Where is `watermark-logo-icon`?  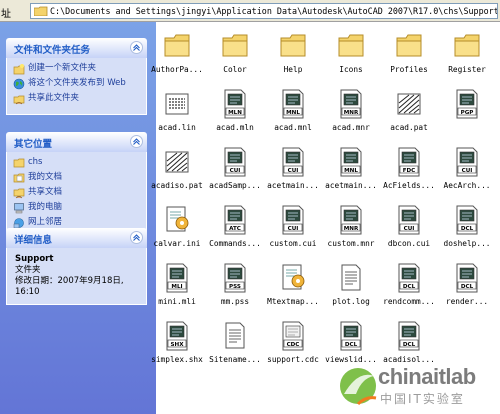
watermark-logo-icon is located at coordinates (358, 387).